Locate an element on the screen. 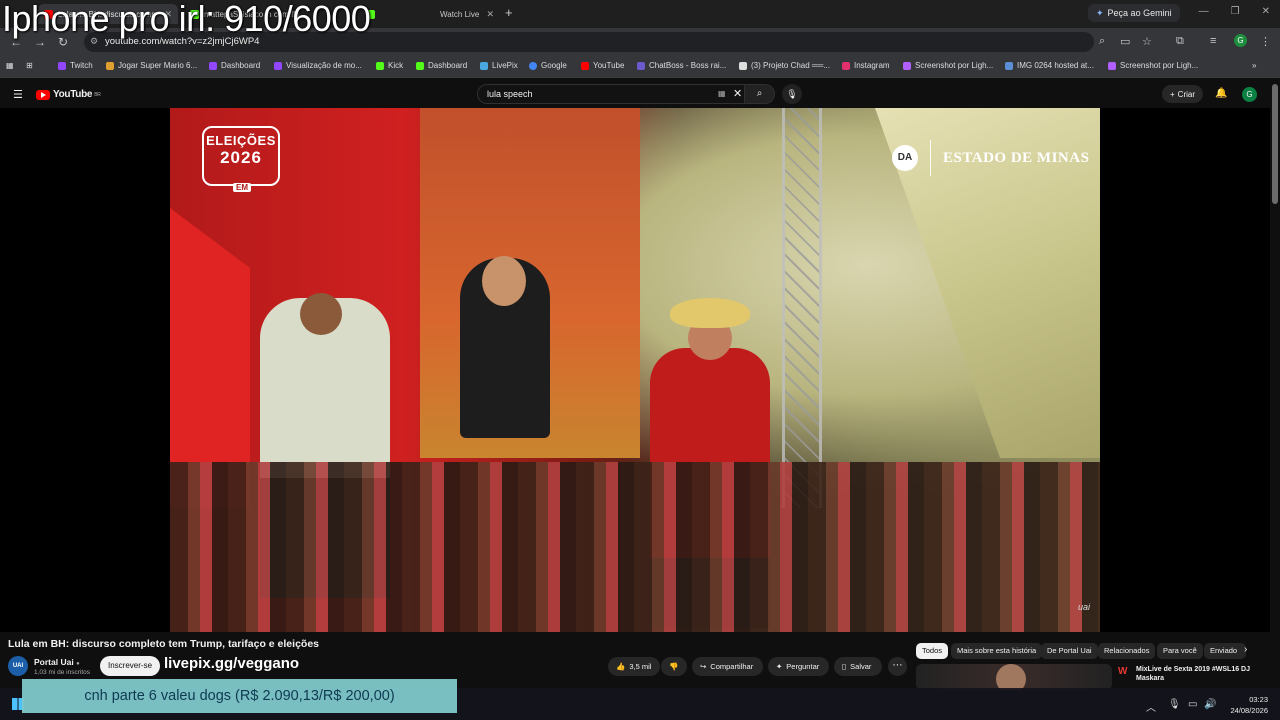 The height and width of the screenshot is (720, 1280). create-button: + Criar is located at coordinates (1183, 94).